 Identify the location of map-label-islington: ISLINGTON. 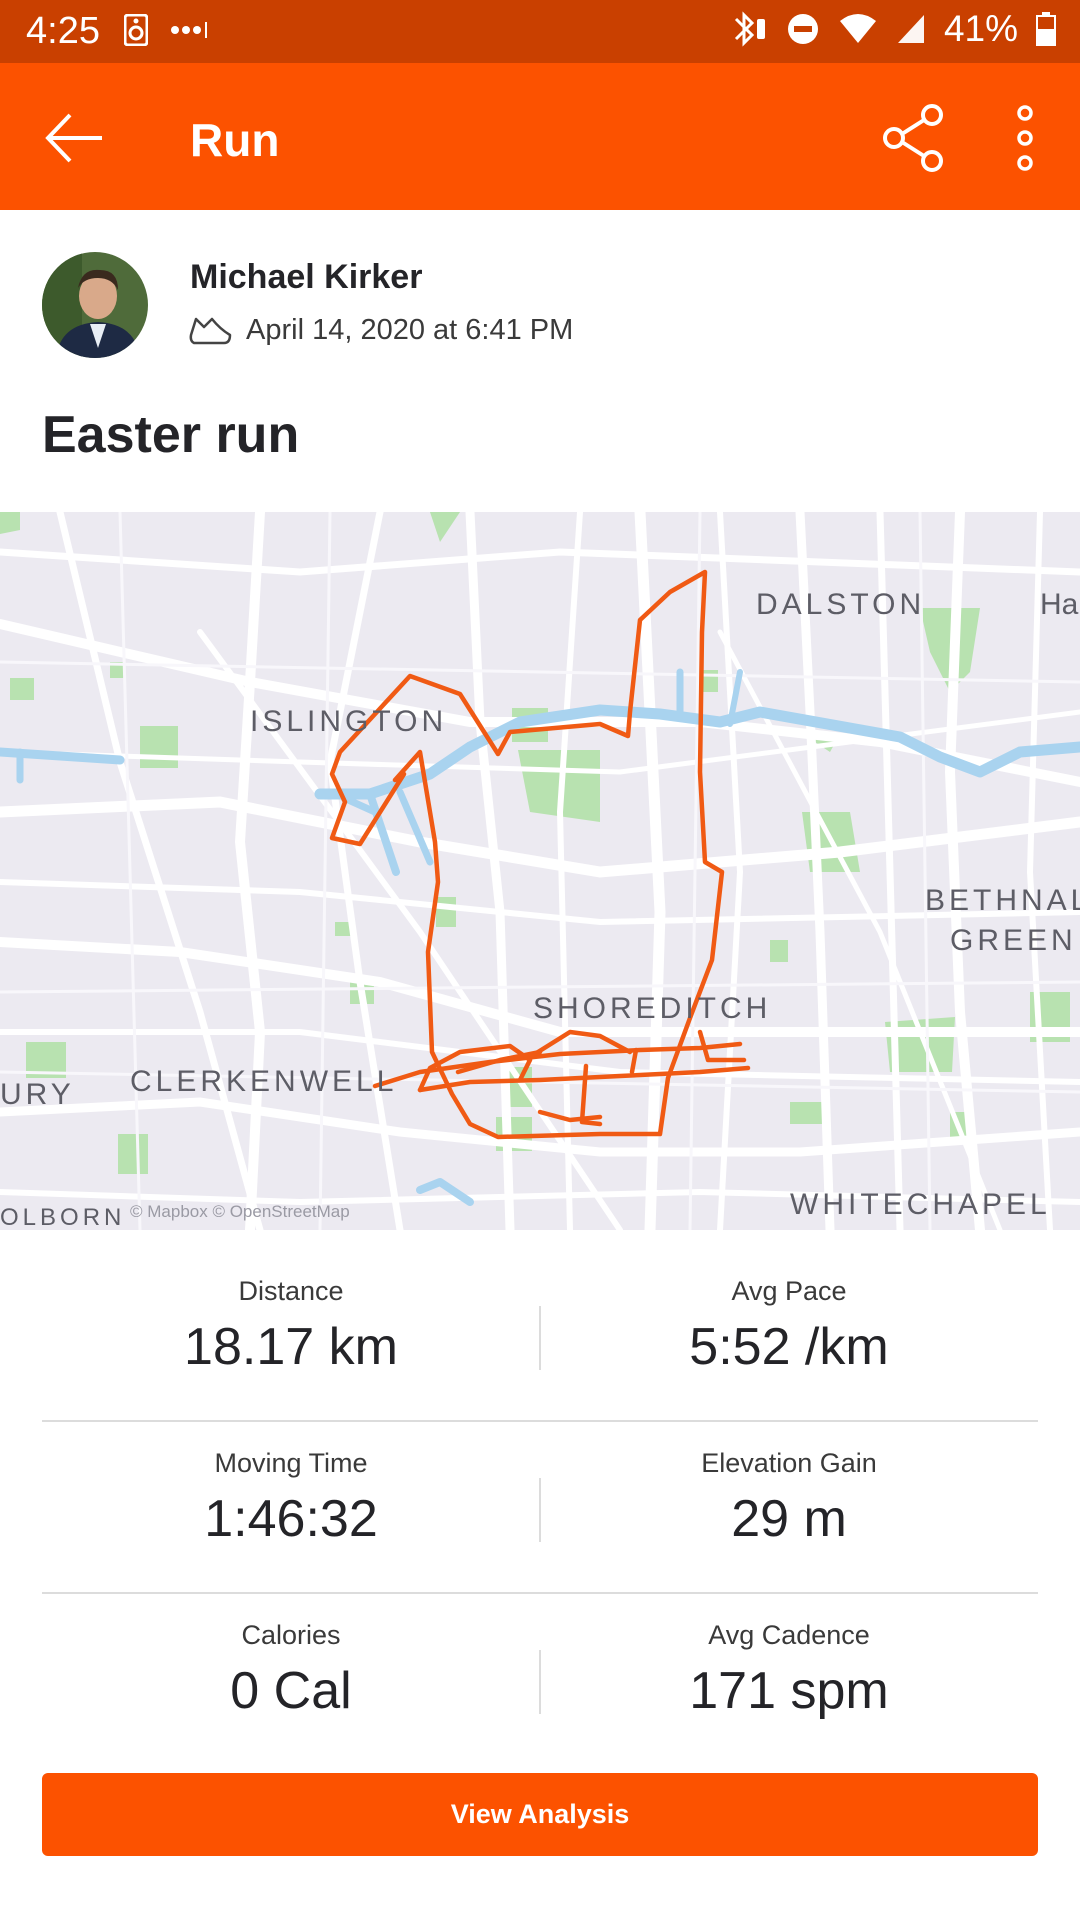
(349, 721).